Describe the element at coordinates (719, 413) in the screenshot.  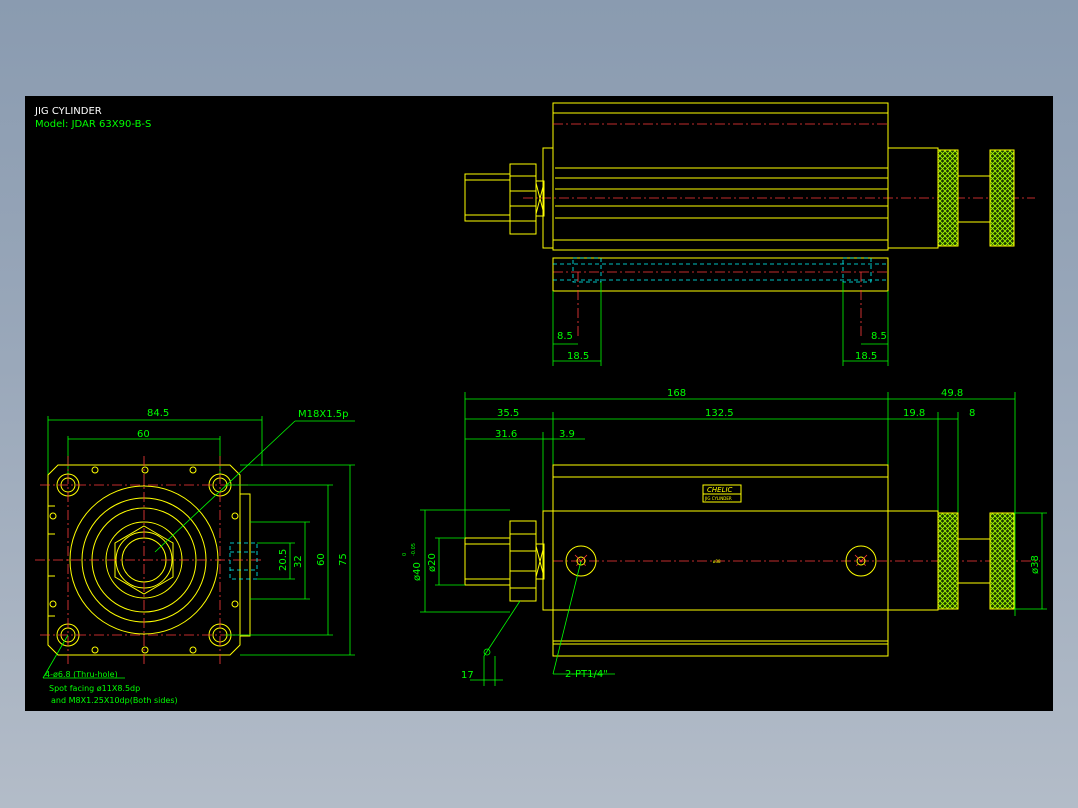
I see `front-dim-body: 132.5` at that location.